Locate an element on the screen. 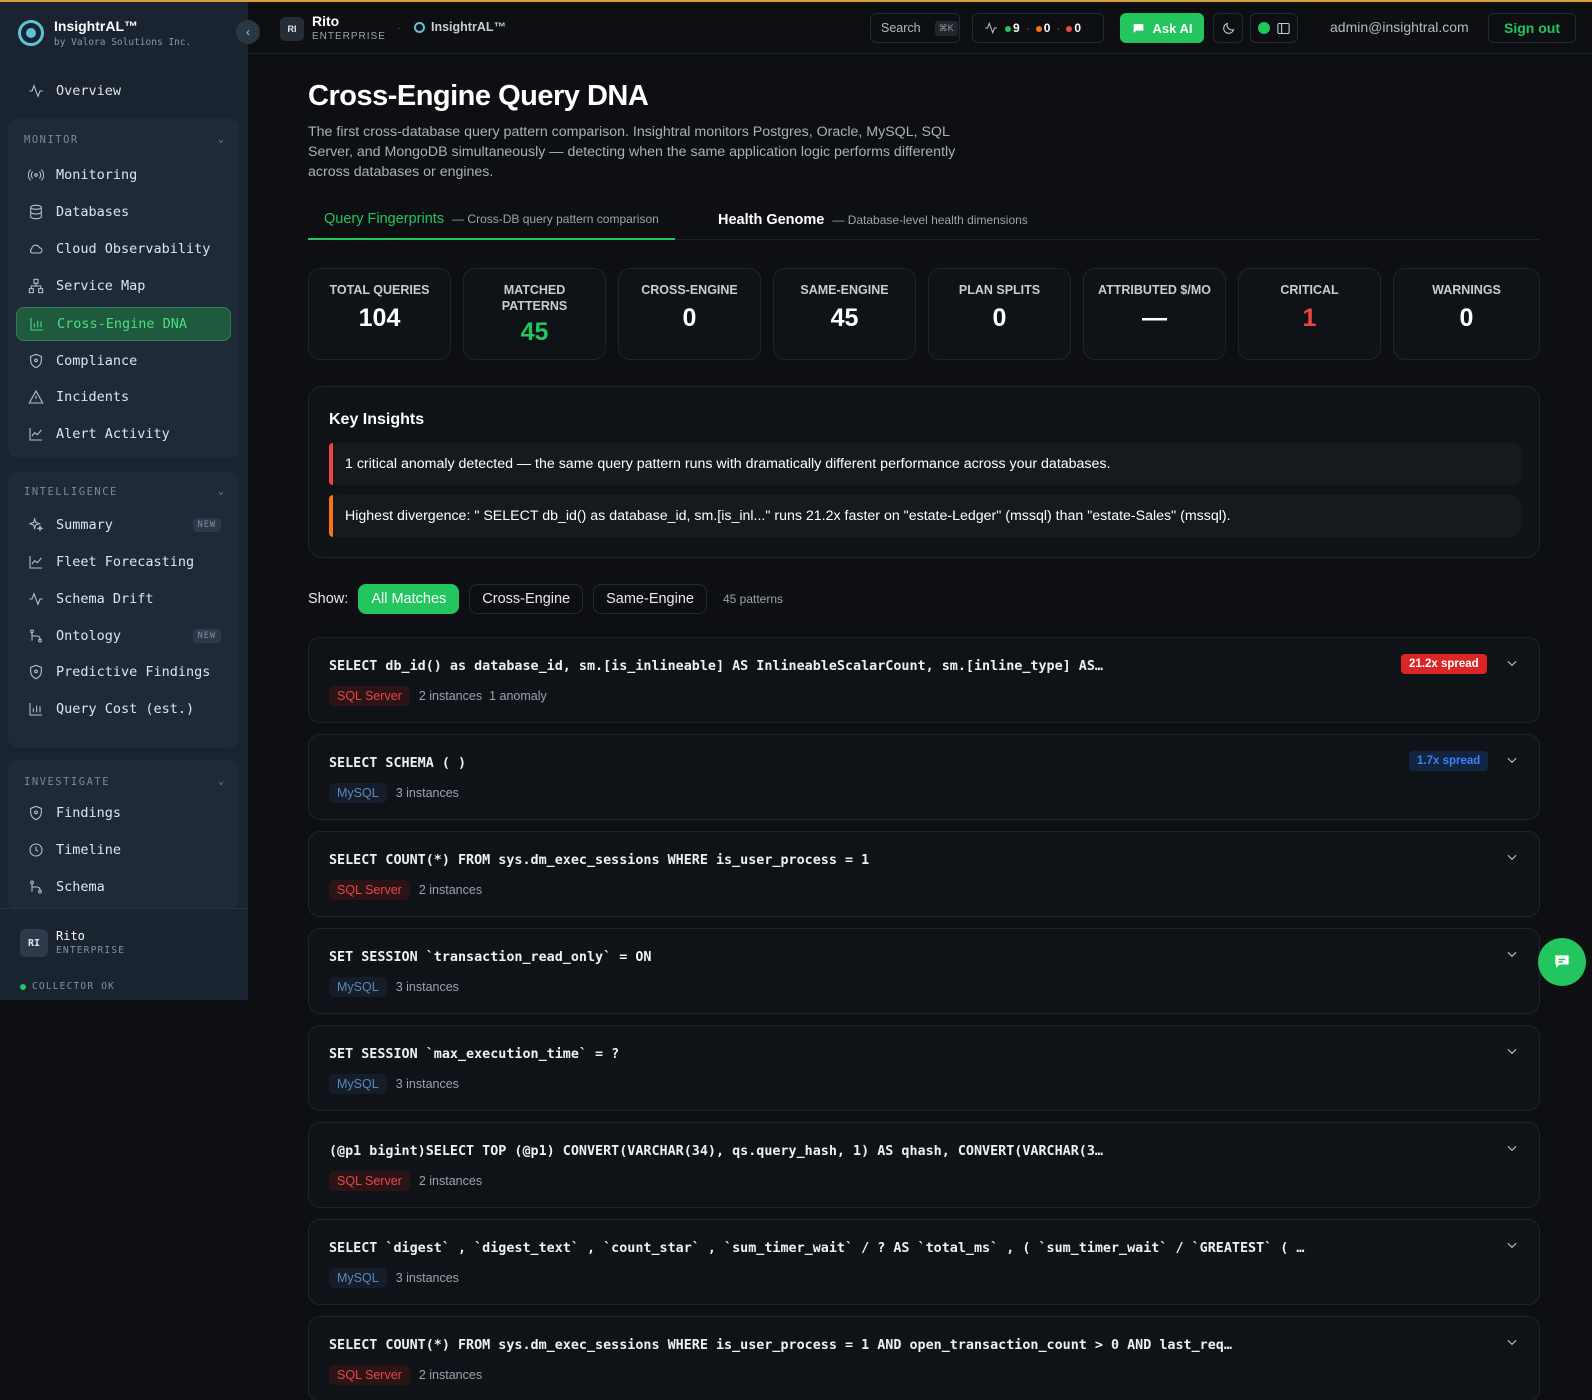  sidebar-item-schema-drift: Schema Drift is located at coordinates (123, 599).